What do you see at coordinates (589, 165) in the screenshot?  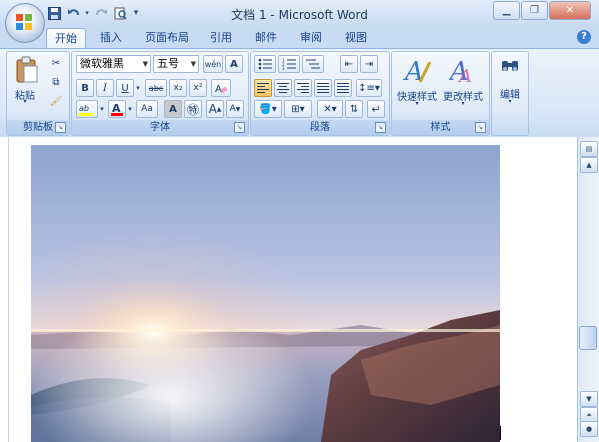 I see `scroll-up-icon: ▲` at bounding box center [589, 165].